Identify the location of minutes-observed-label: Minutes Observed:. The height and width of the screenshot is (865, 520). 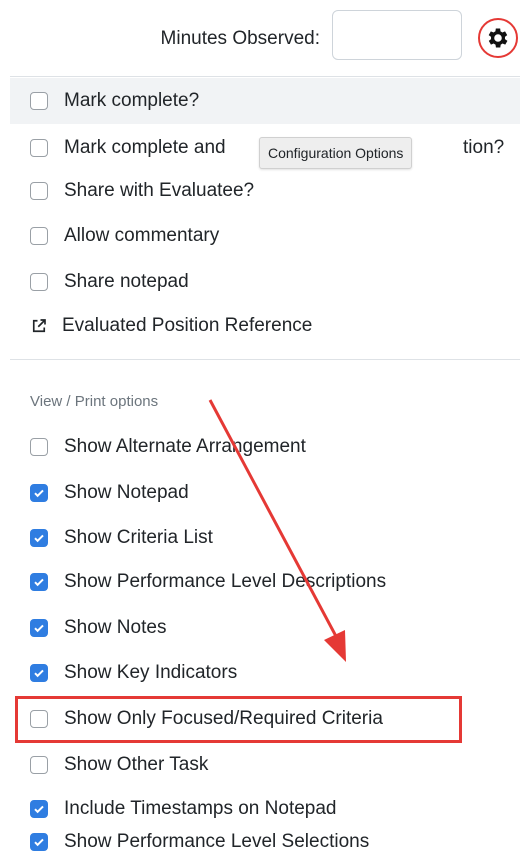
(240, 38).